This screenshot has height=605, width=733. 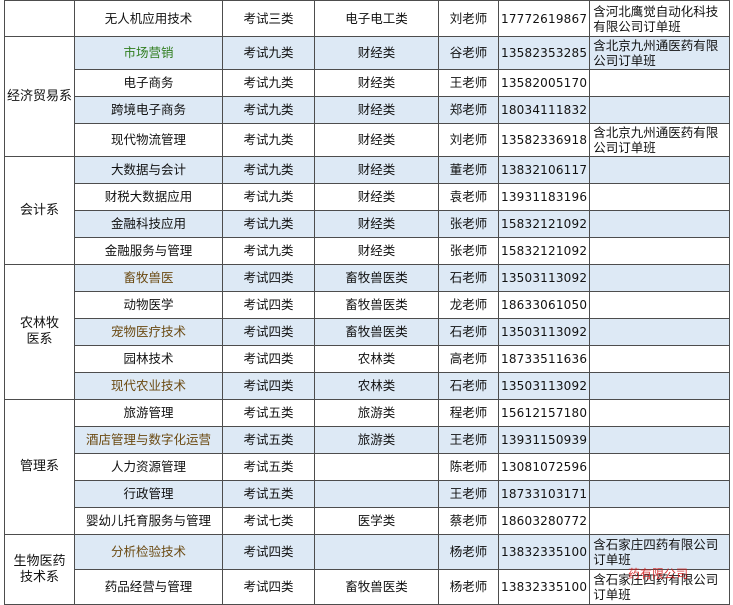 What do you see at coordinates (39, 96) in the screenshot?
I see `department-cell: 经济贸易系` at bounding box center [39, 96].